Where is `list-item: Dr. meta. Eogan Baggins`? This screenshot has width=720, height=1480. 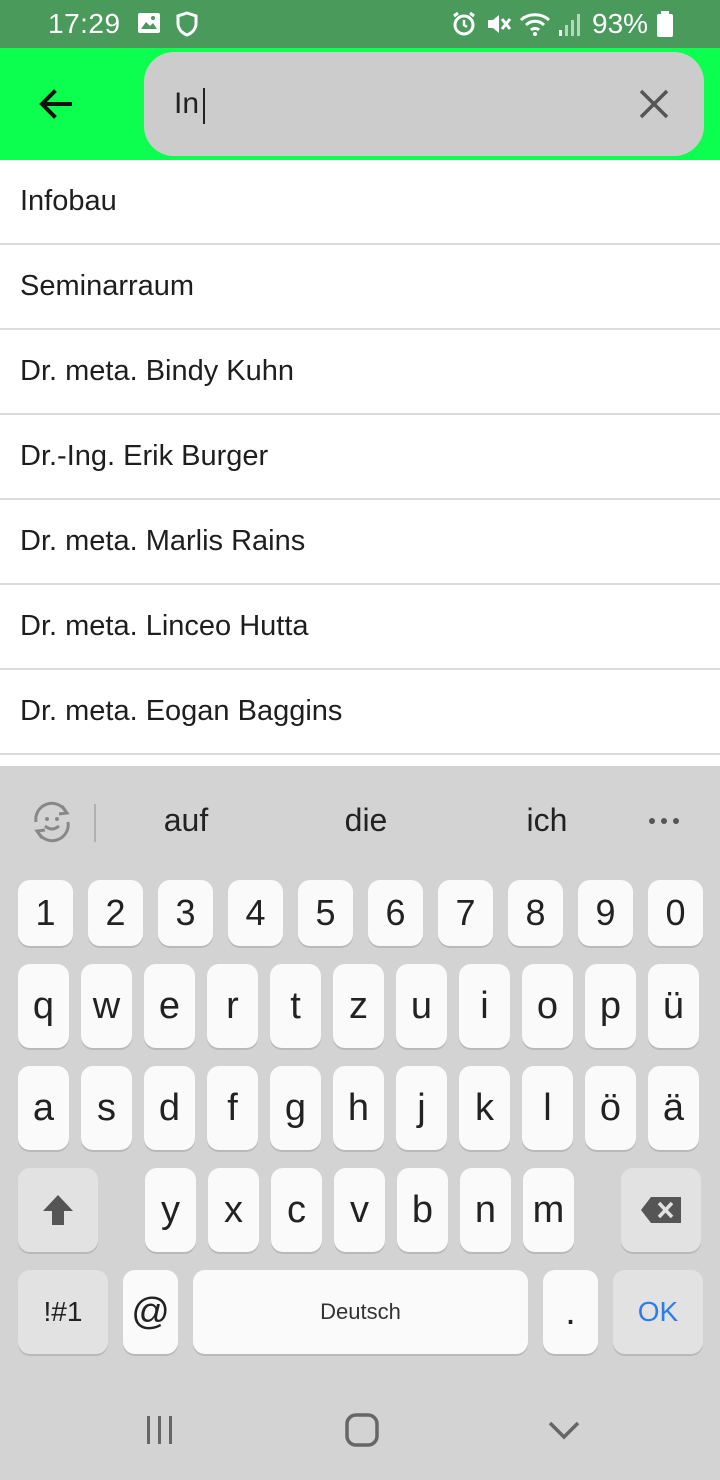 list-item: Dr. meta. Eogan Baggins is located at coordinates (360, 712).